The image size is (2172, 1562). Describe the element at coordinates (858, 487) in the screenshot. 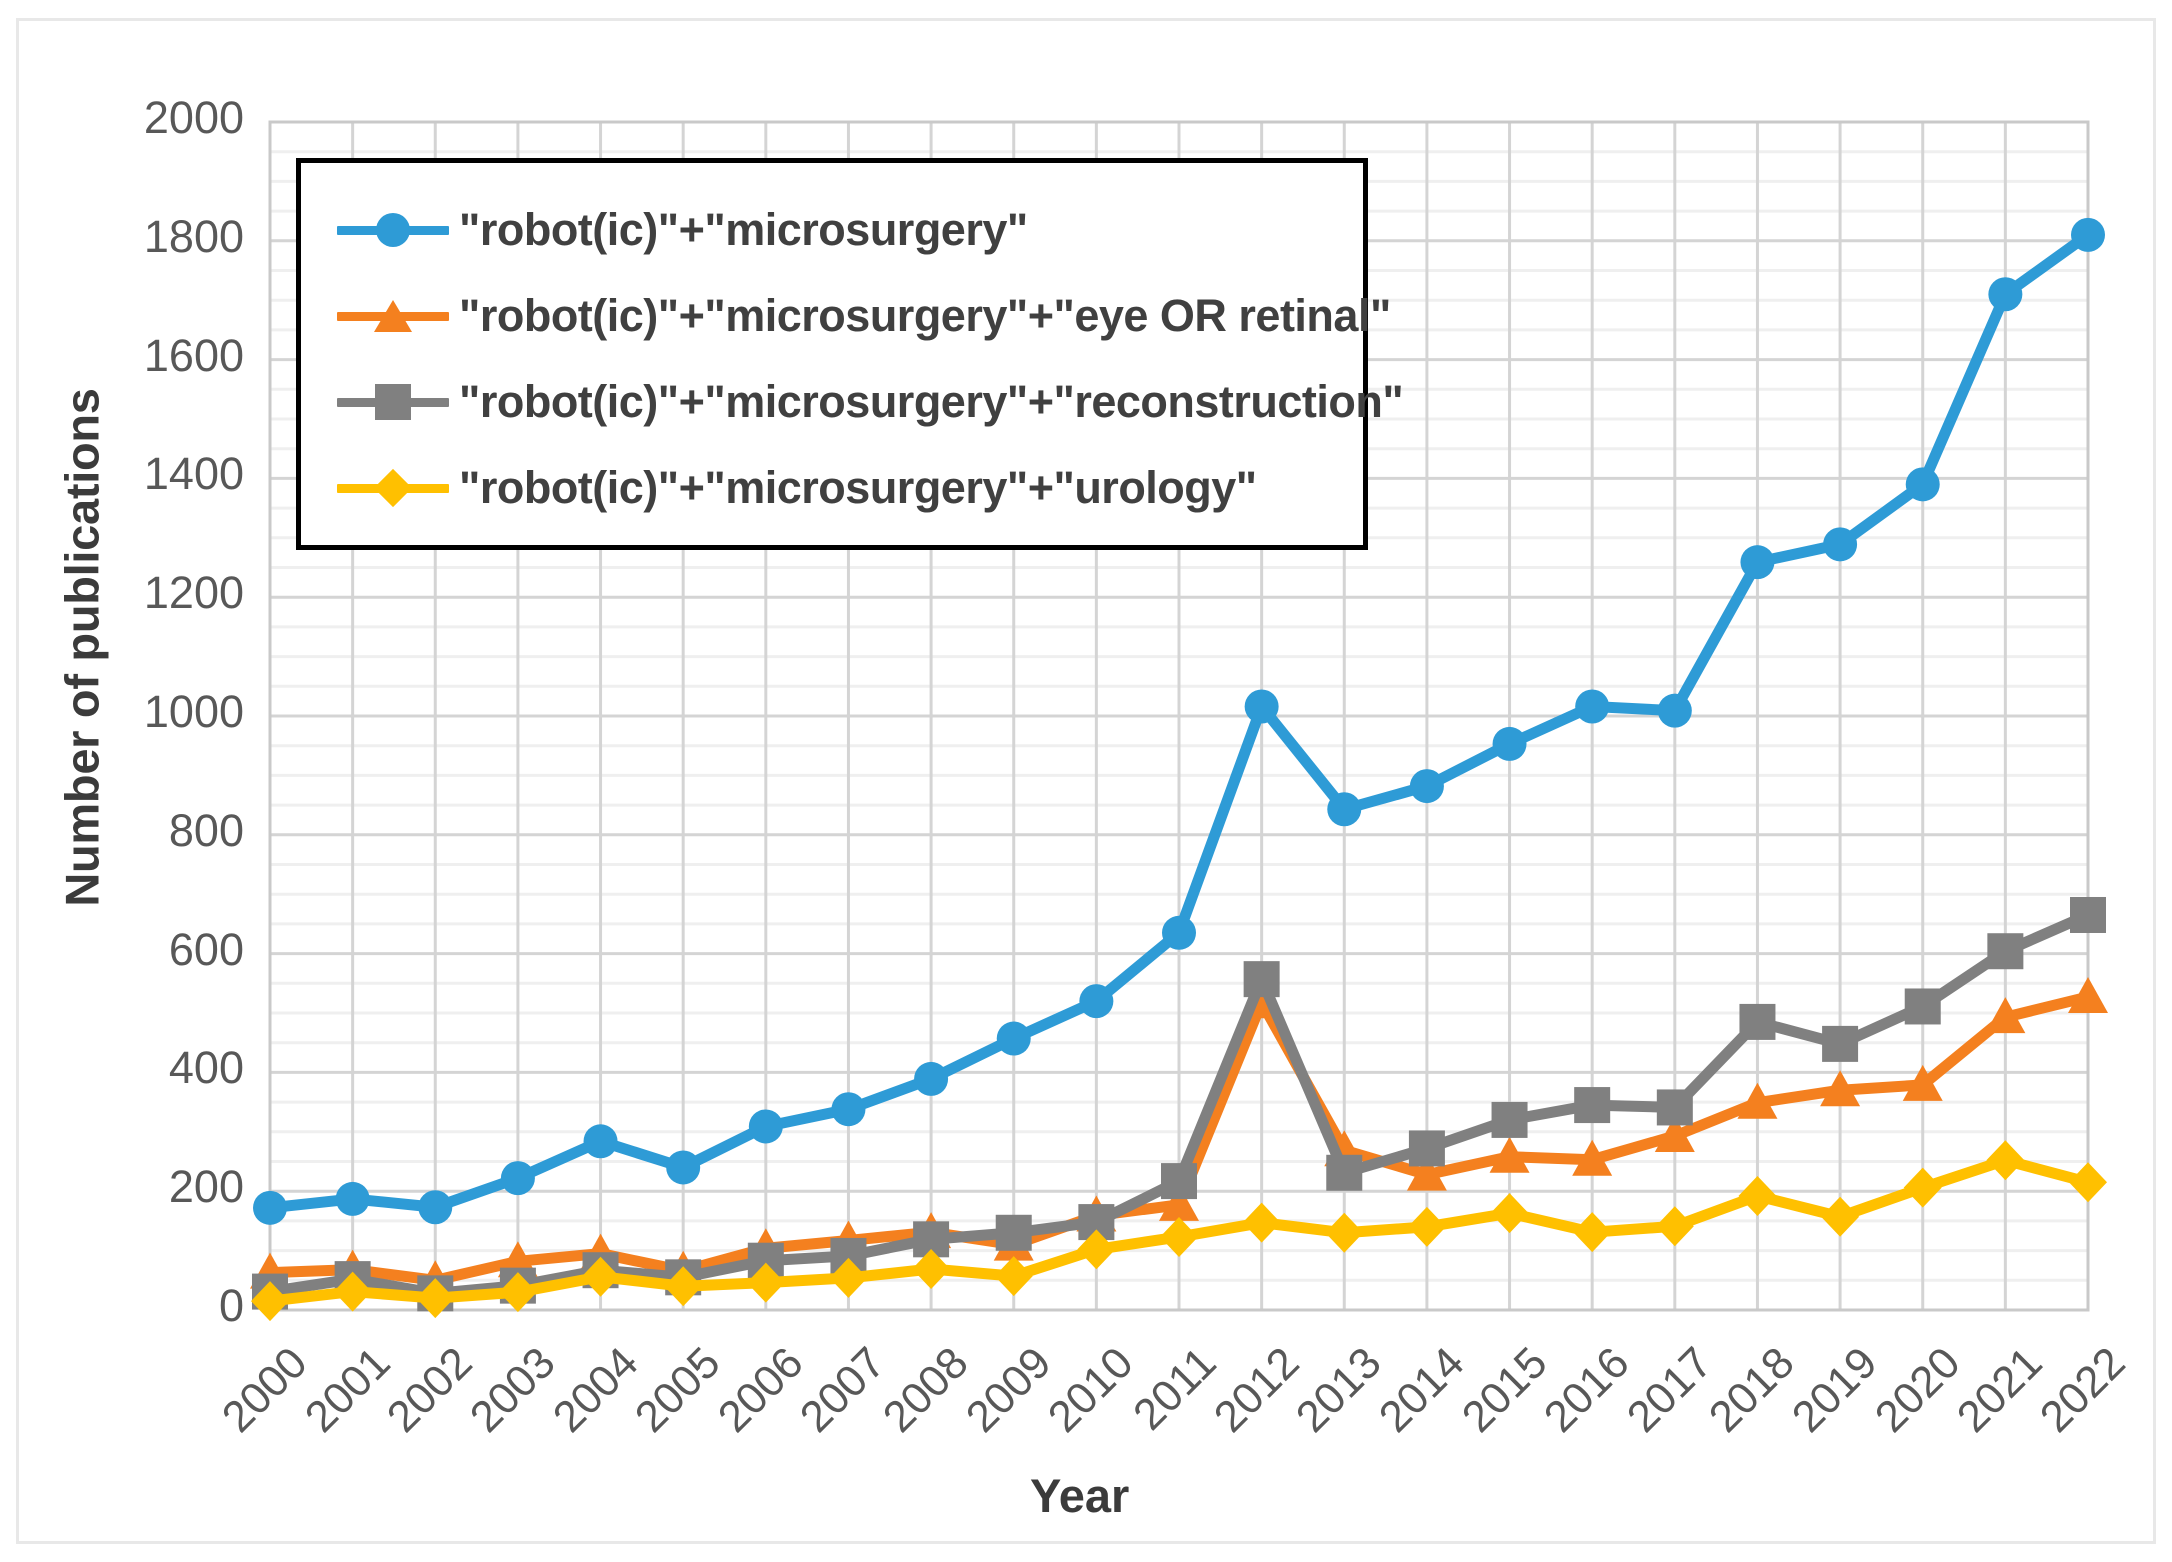

I see `legend-label-3: "robot(ic)"+"microsurgery"+"urology"` at that location.